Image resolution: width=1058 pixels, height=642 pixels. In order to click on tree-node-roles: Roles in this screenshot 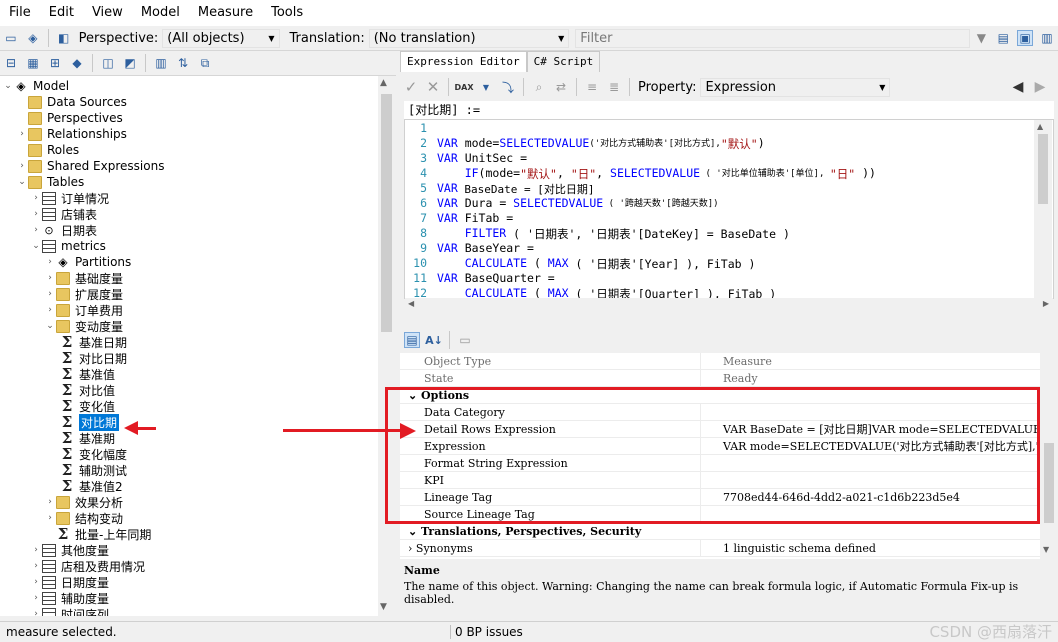, I will do `click(47, 150)`.